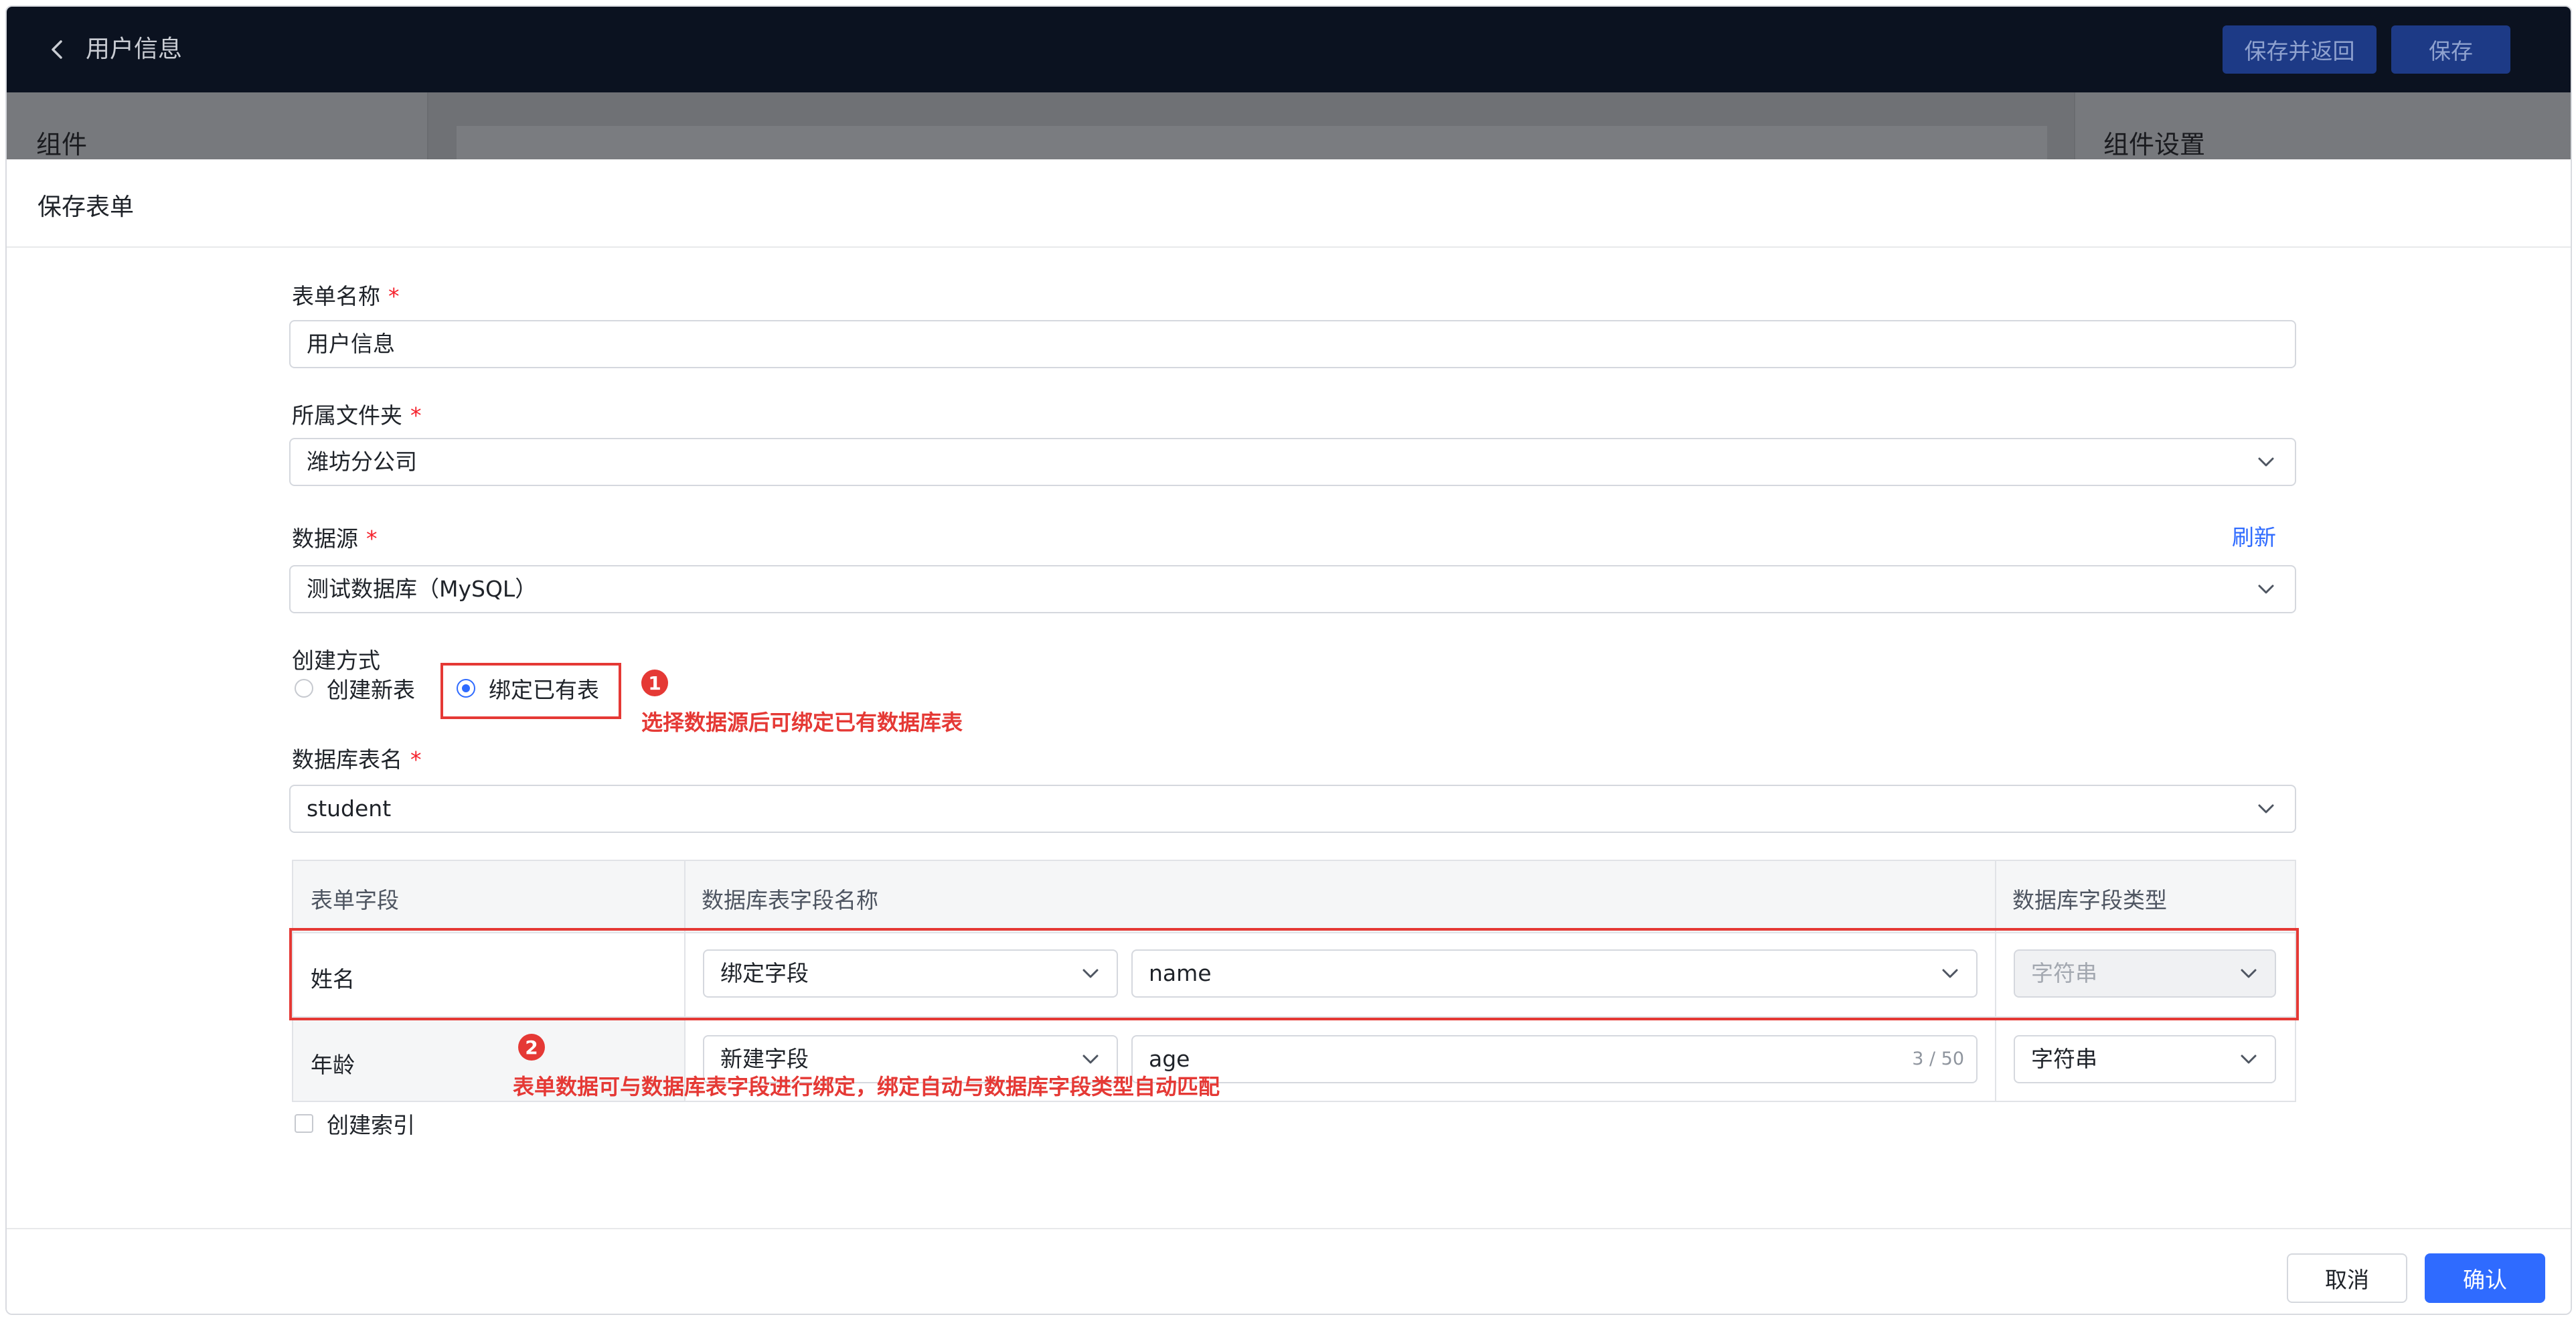 This screenshot has width=2576, height=1319. What do you see at coordinates (2451, 49) in the screenshot?
I see `save-button: 保存` at bounding box center [2451, 49].